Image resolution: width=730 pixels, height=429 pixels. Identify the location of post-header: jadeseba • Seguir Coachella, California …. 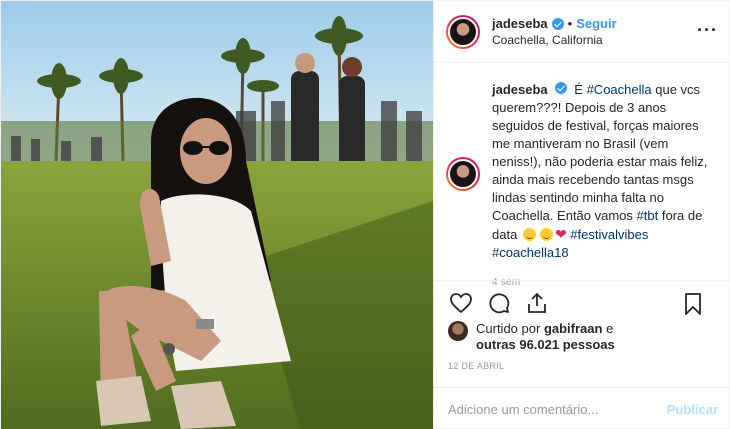
(582, 32).